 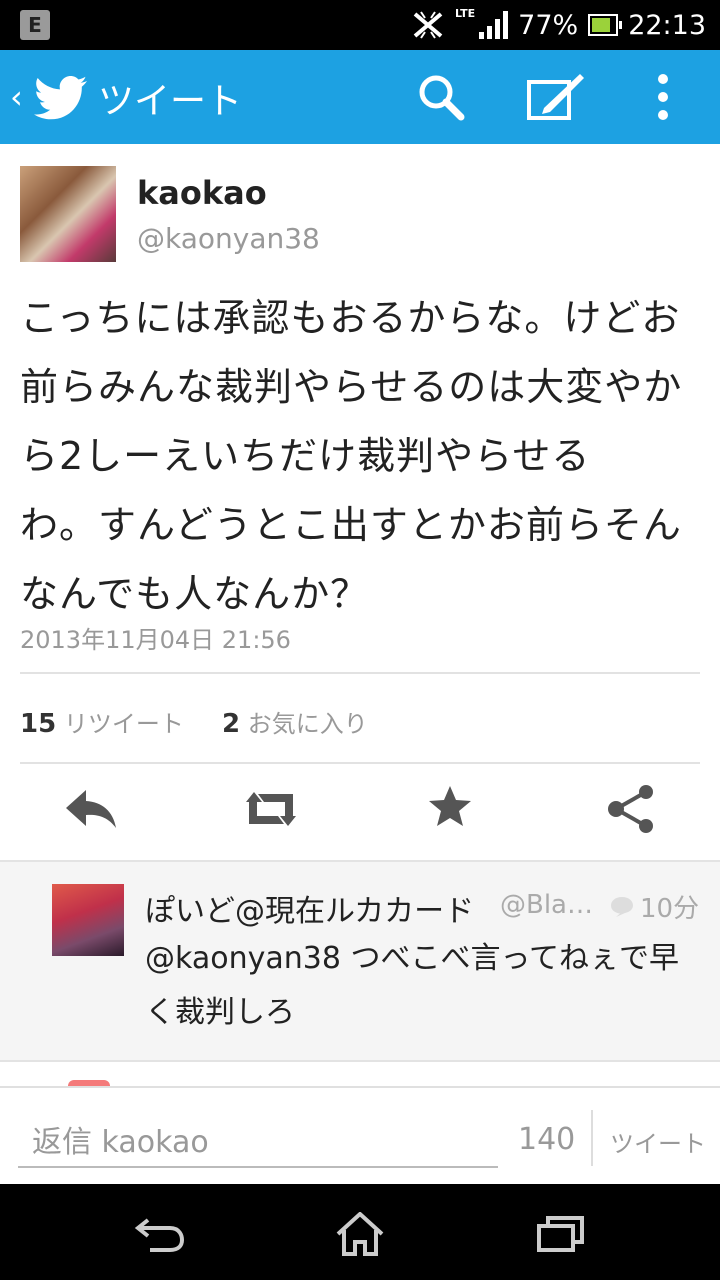 I want to click on retweet-count: 15, so click(x=38, y=724).